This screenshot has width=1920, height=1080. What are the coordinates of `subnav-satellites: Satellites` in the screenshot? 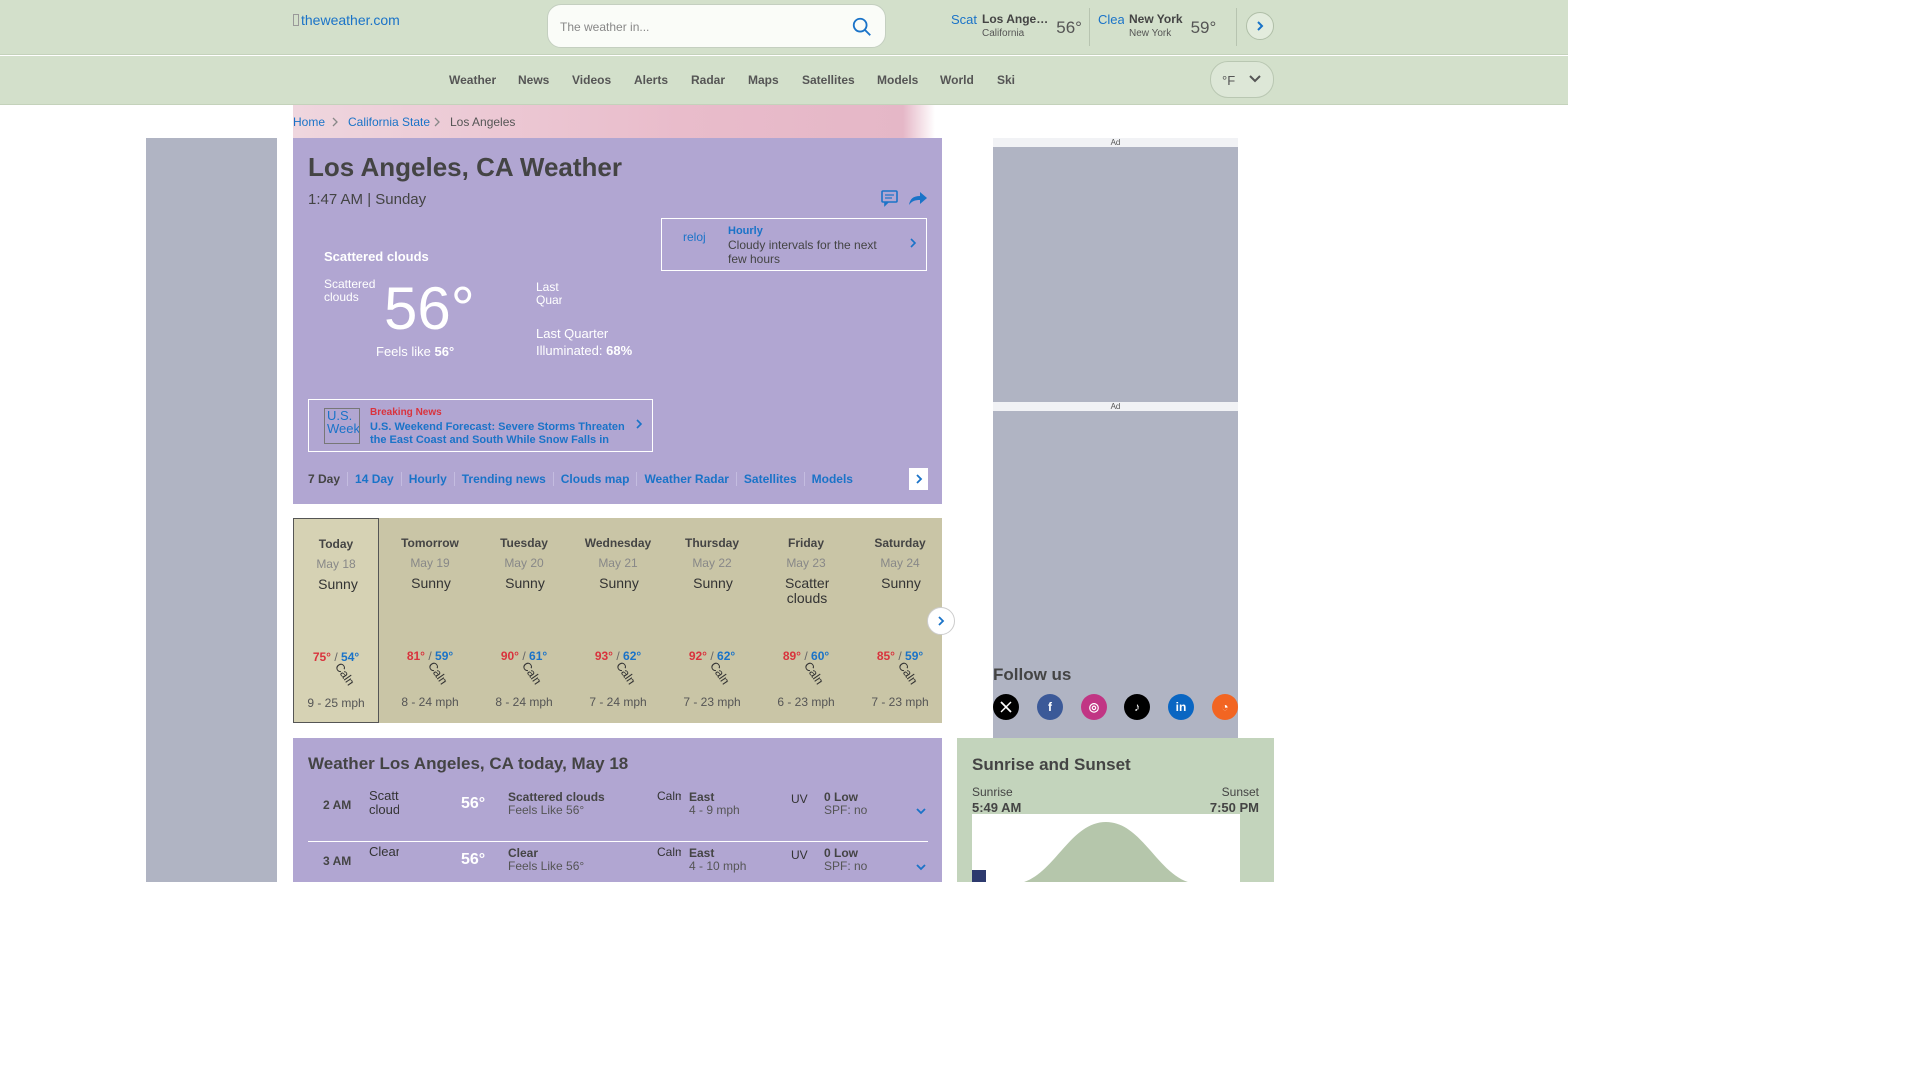 It's located at (769, 479).